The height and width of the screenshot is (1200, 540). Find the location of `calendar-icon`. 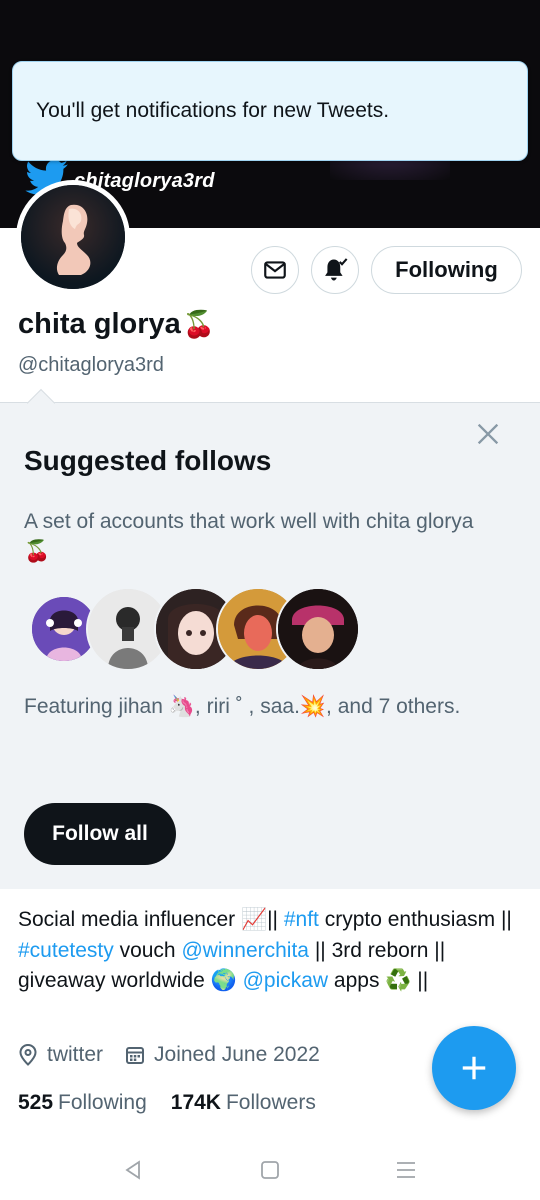

calendar-icon is located at coordinates (135, 1055).